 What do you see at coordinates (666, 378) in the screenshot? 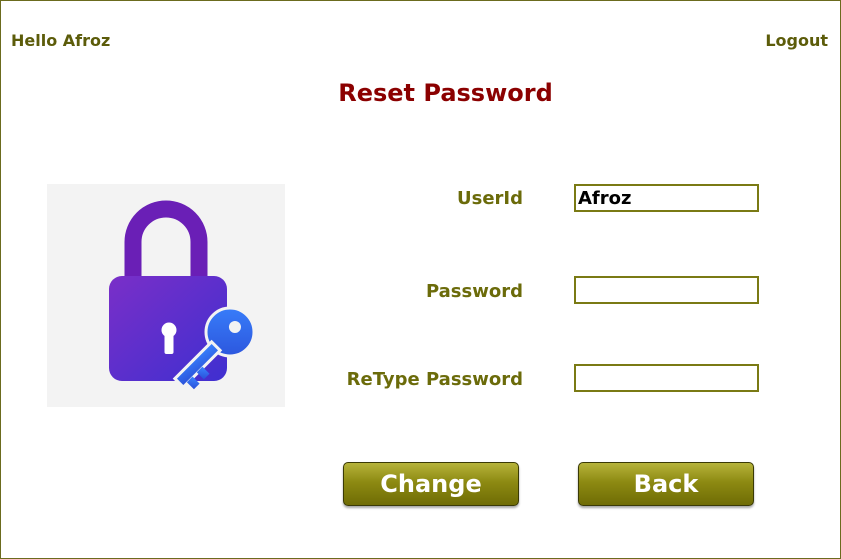
I see `retype-password-field` at bounding box center [666, 378].